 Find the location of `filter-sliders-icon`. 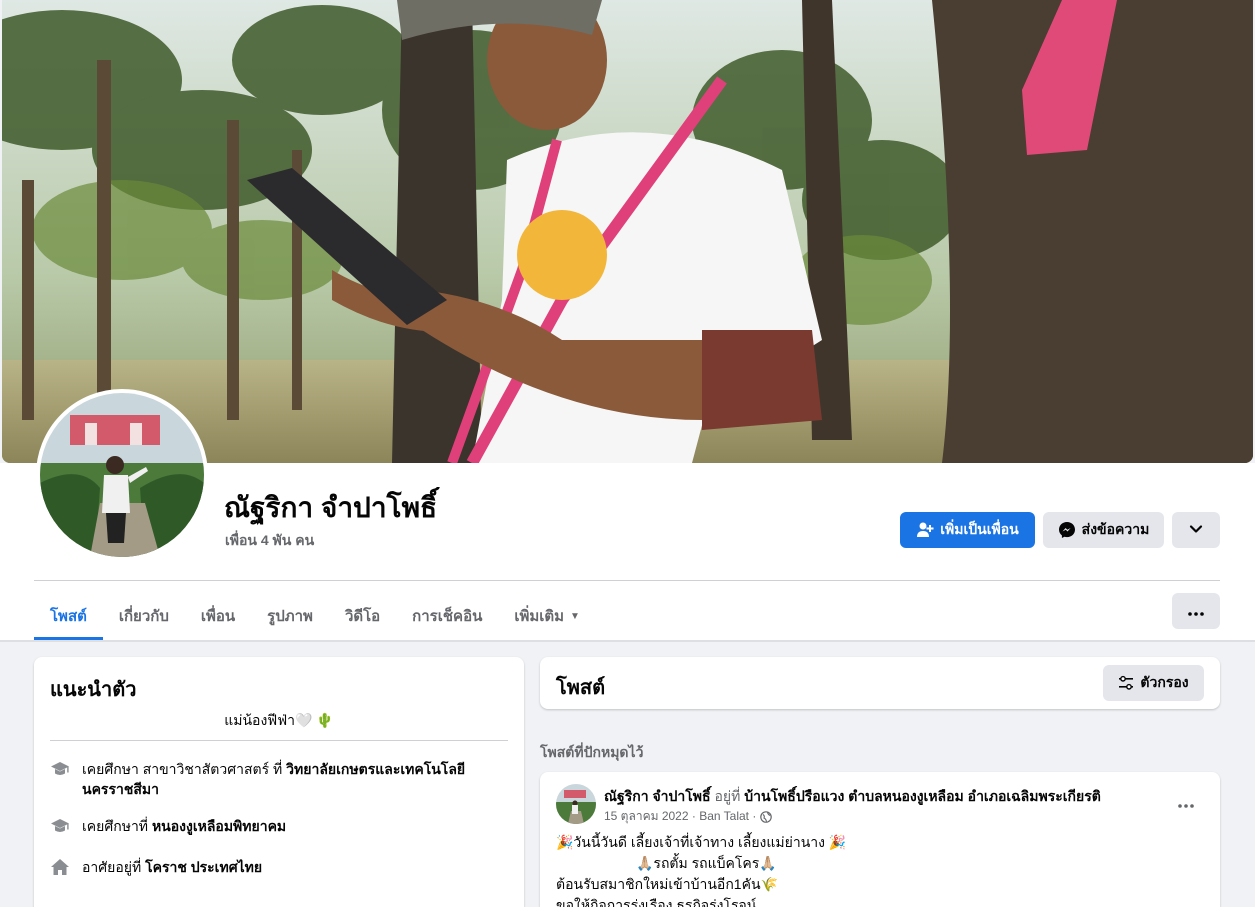

filter-sliders-icon is located at coordinates (1126, 683).